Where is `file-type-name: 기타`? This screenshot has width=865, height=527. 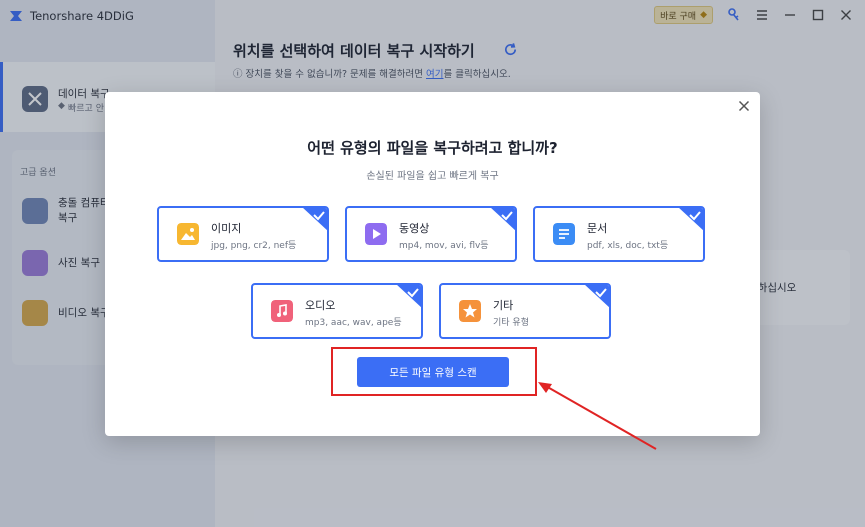
file-type-name: 기타 is located at coordinates (503, 305).